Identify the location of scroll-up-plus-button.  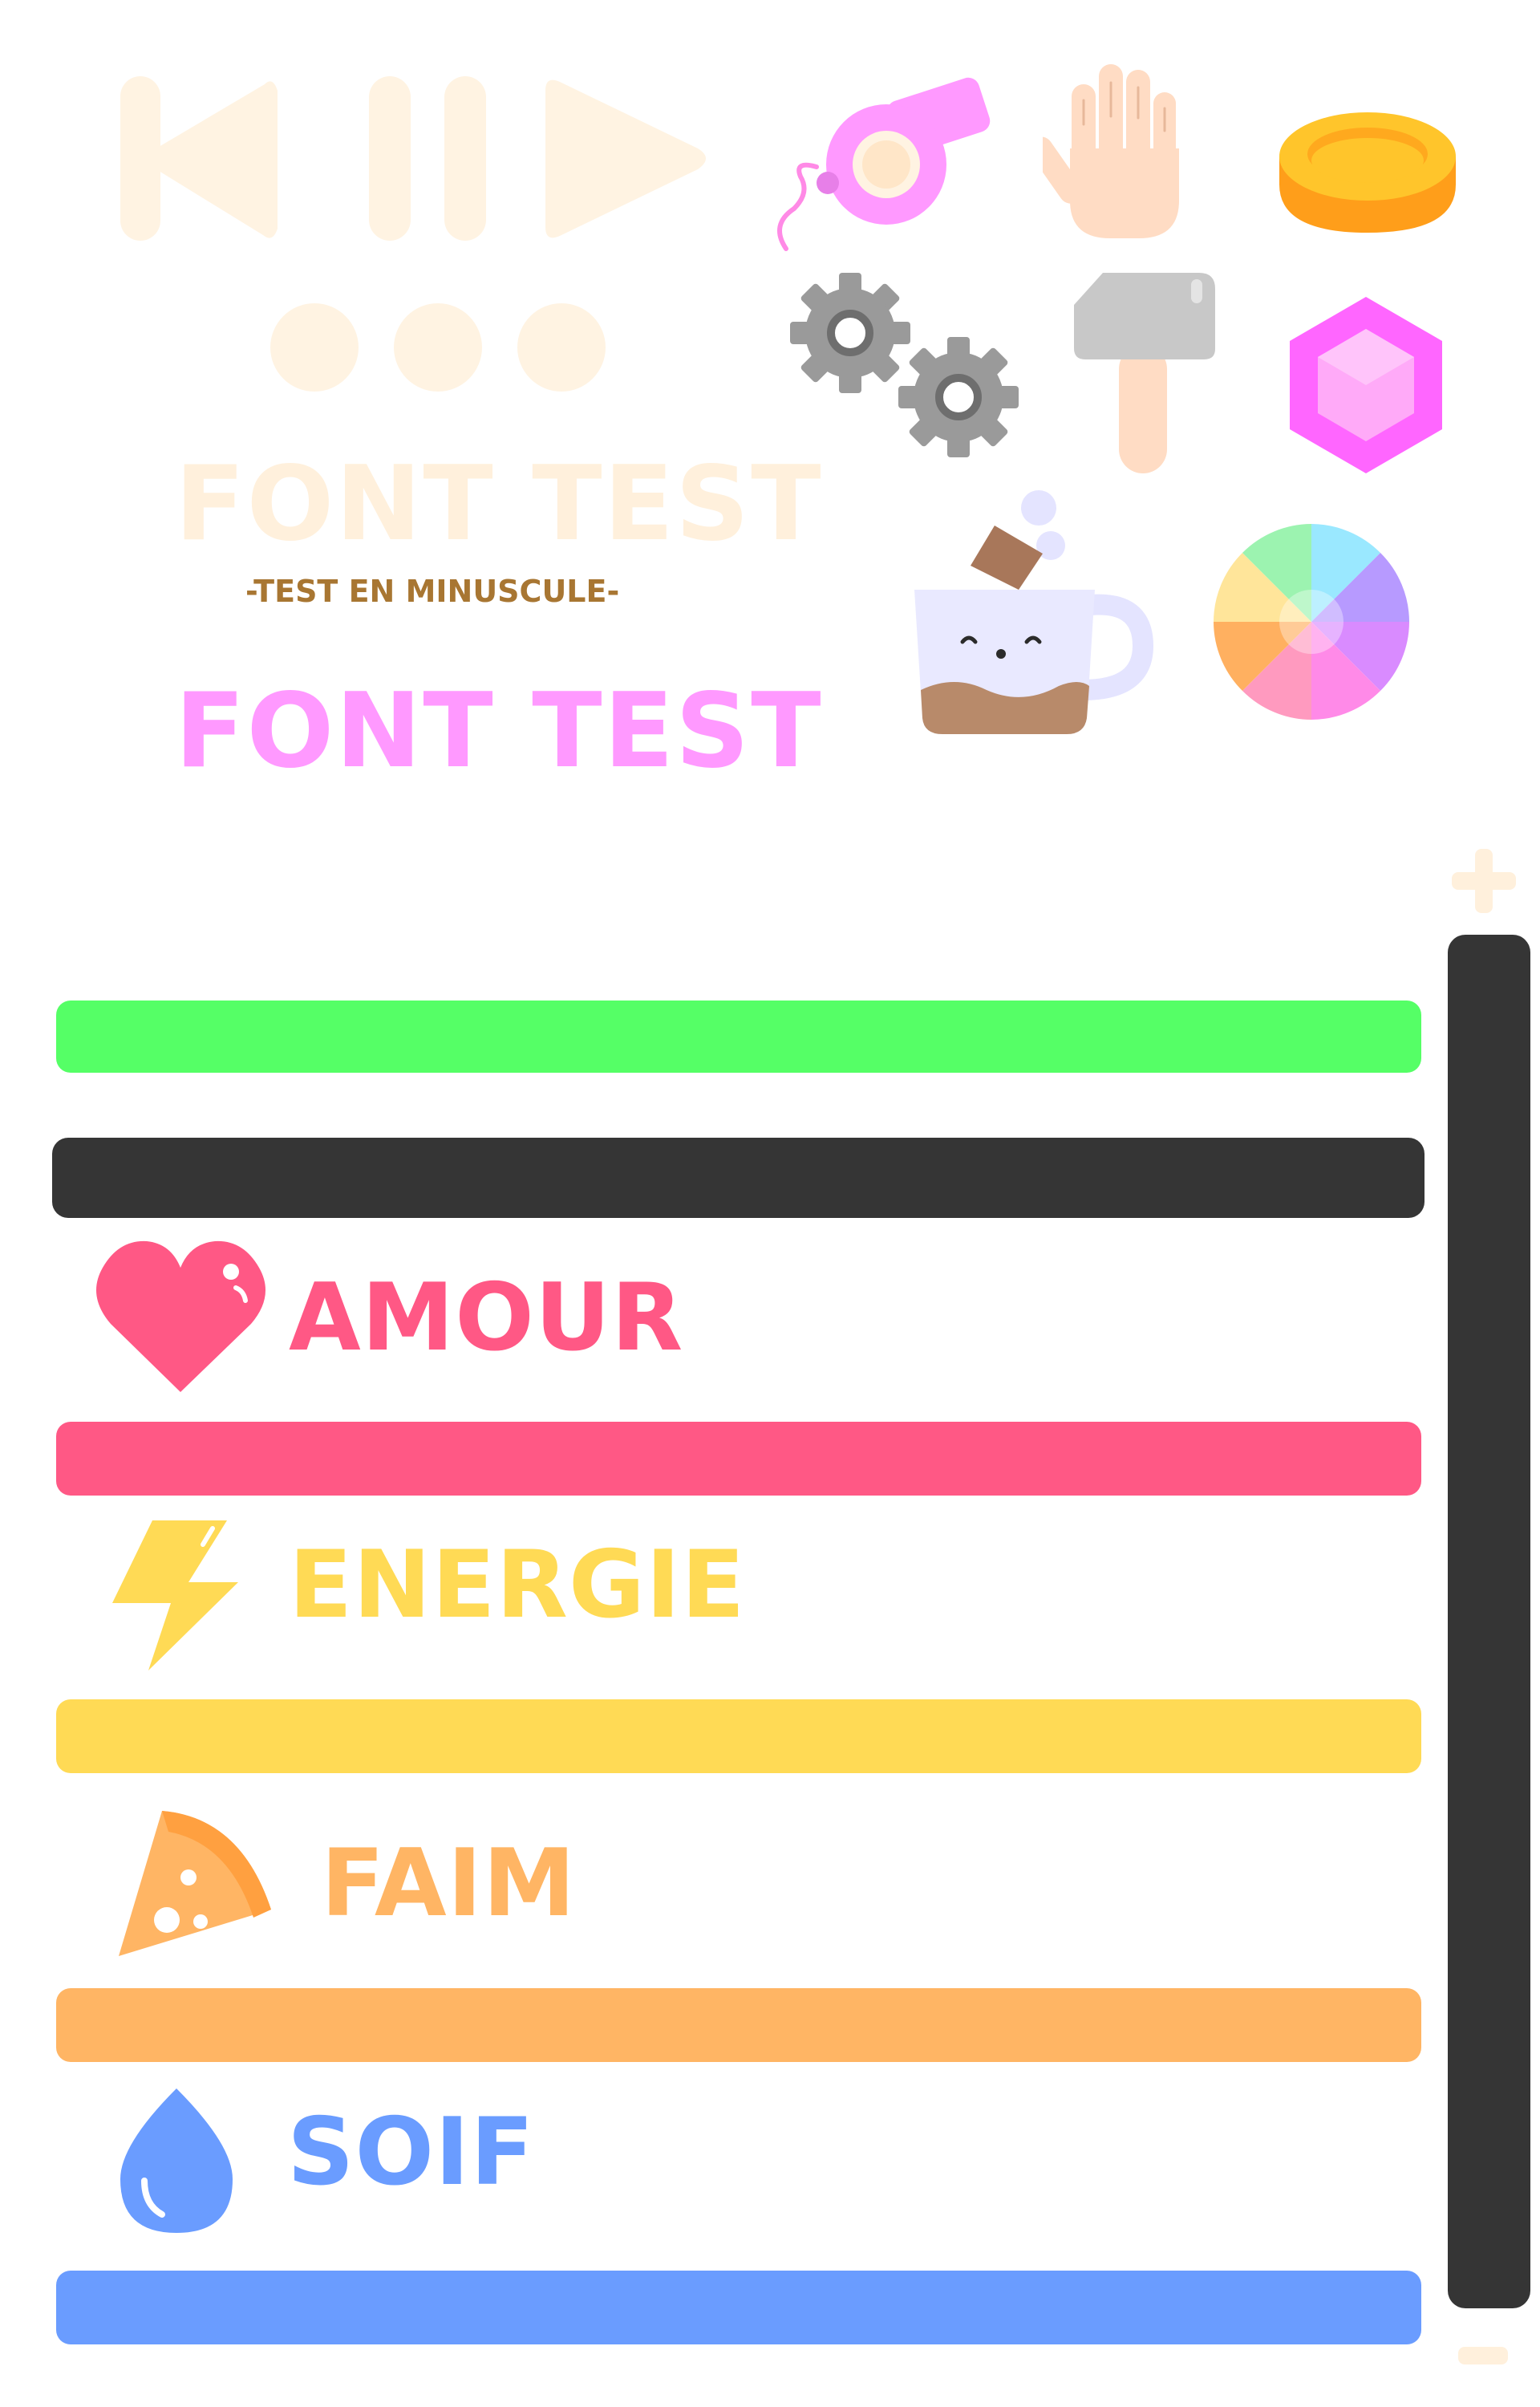
(1484, 881).